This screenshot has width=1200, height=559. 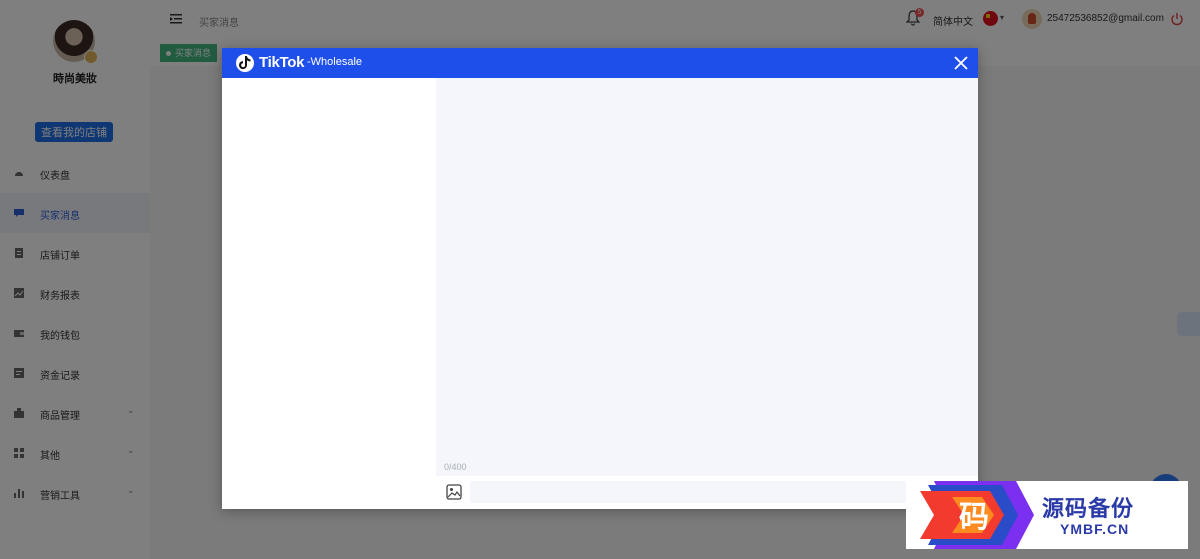 What do you see at coordinates (282, 62) in the screenshot?
I see `brand-name: TikTok` at bounding box center [282, 62].